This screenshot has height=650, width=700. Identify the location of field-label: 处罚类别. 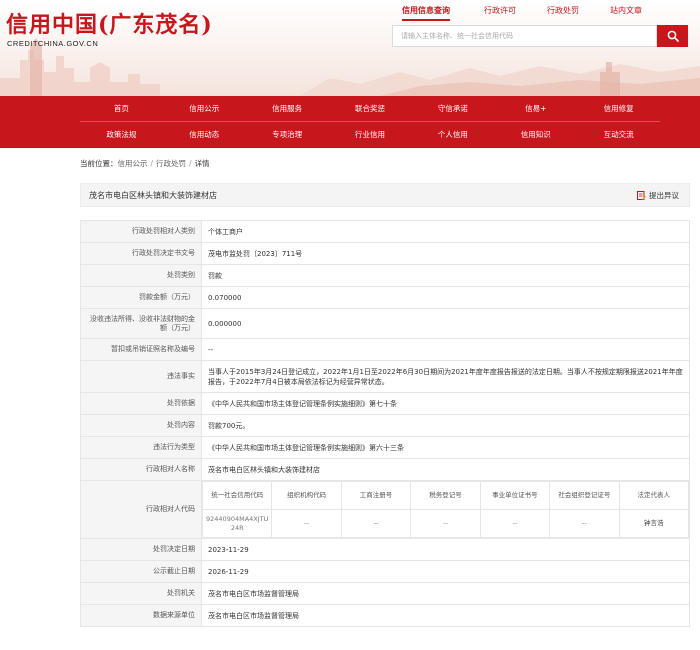
(141, 275).